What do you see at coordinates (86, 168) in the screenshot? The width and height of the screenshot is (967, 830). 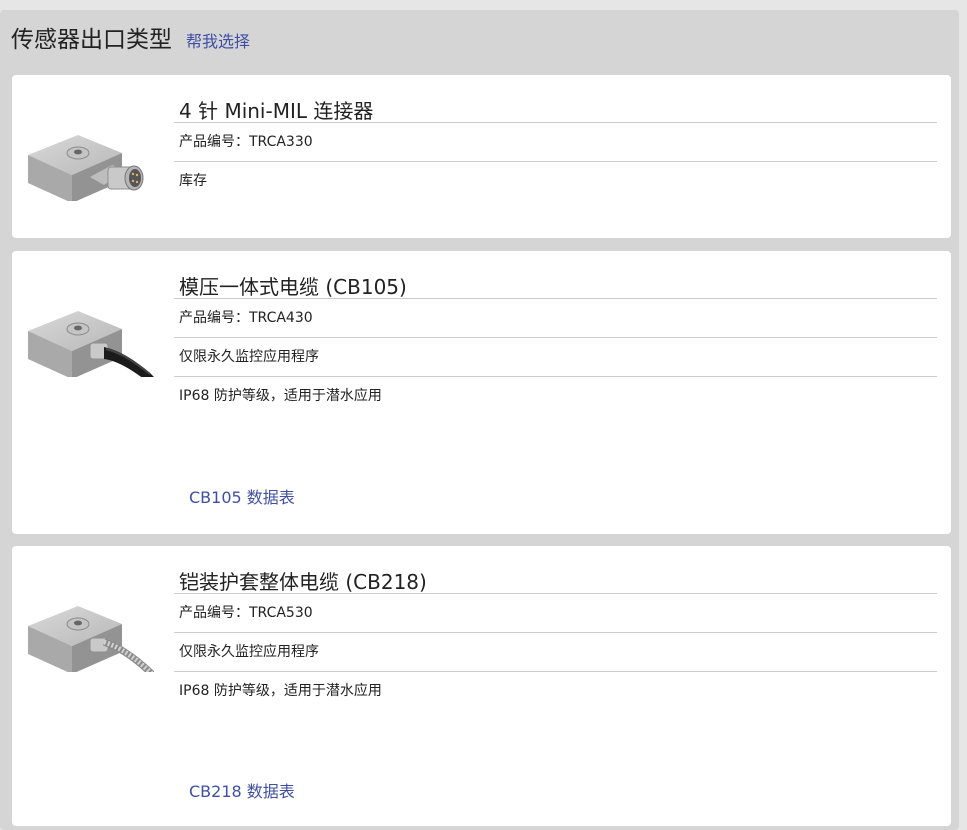 I see `sensor-connector-image` at bounding box center [86, 168].